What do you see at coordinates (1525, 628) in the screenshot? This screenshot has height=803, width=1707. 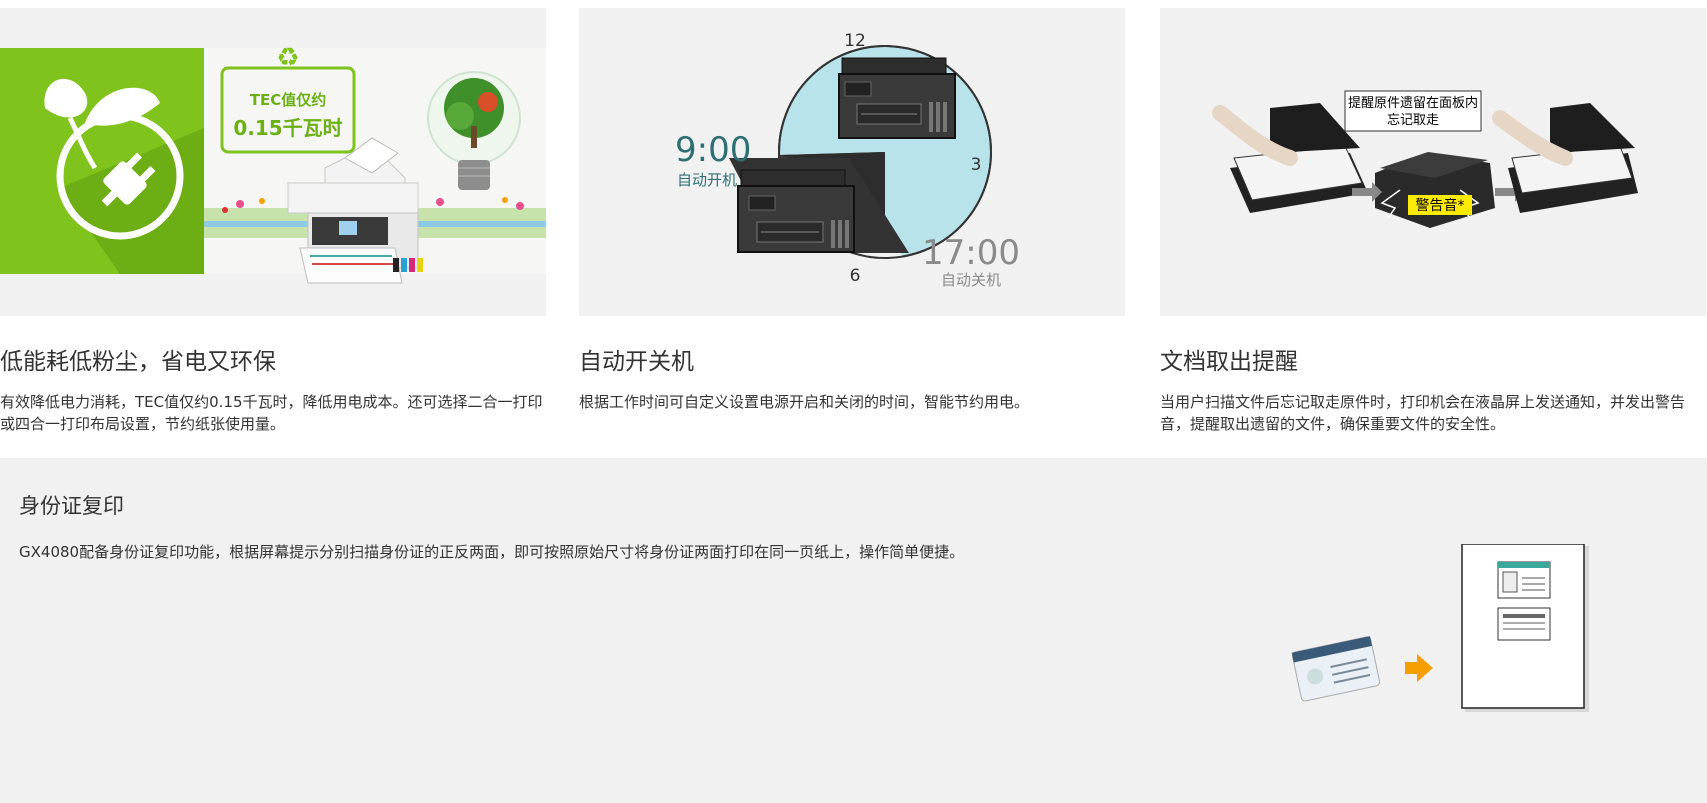 I see `id-copy-paper-icon` at bounding box center [1525, 628].